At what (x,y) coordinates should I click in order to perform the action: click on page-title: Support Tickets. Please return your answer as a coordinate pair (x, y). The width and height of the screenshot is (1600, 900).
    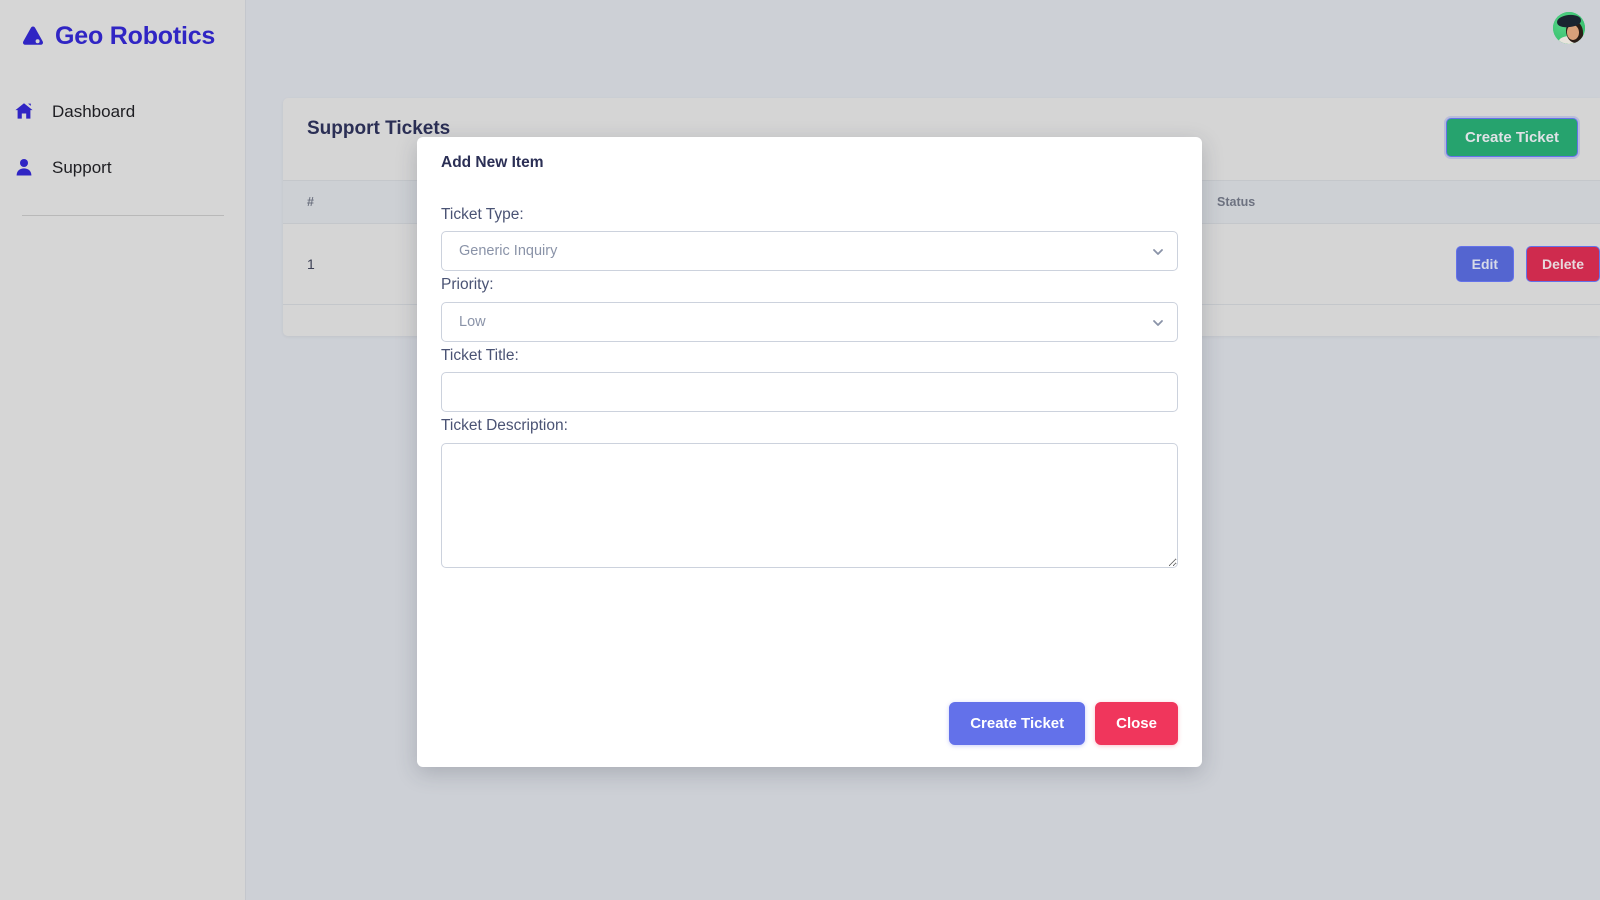
    Looking at the image, I should click on (379, 128).